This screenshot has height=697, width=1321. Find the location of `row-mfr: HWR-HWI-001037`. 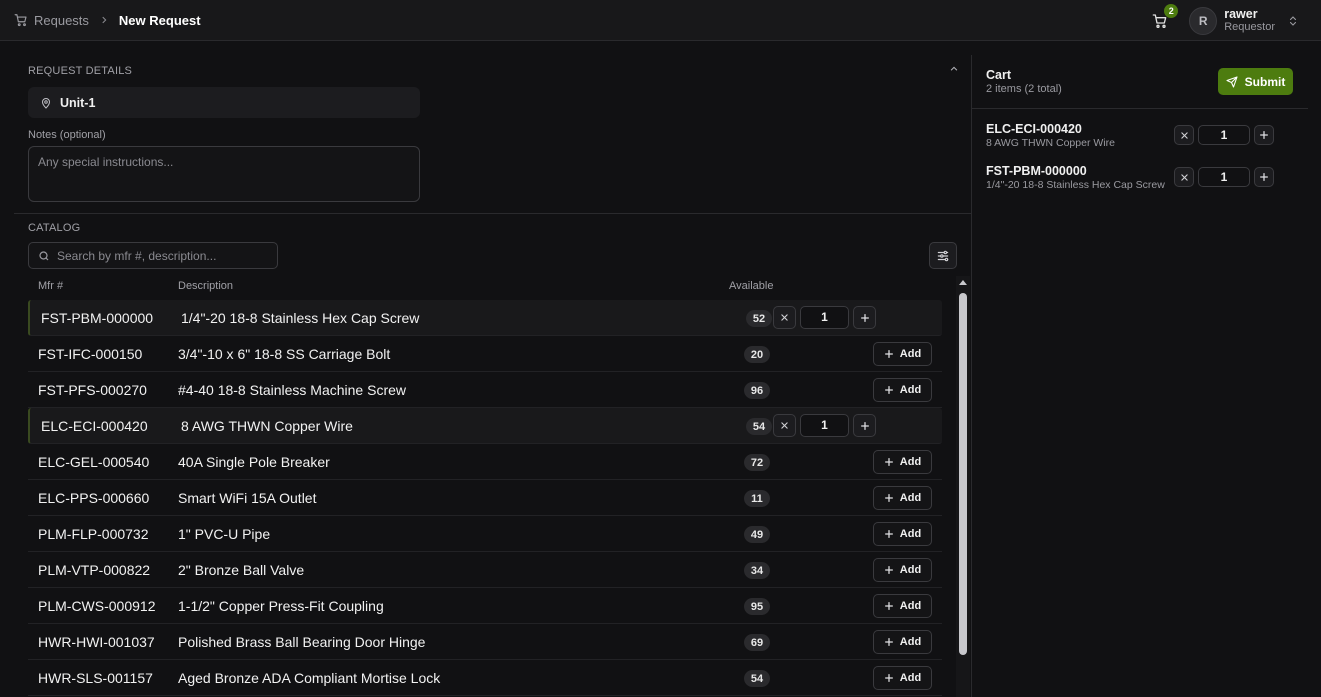

row-mfr: HWR-HWI-001037 is located at coordinates (96, 641).